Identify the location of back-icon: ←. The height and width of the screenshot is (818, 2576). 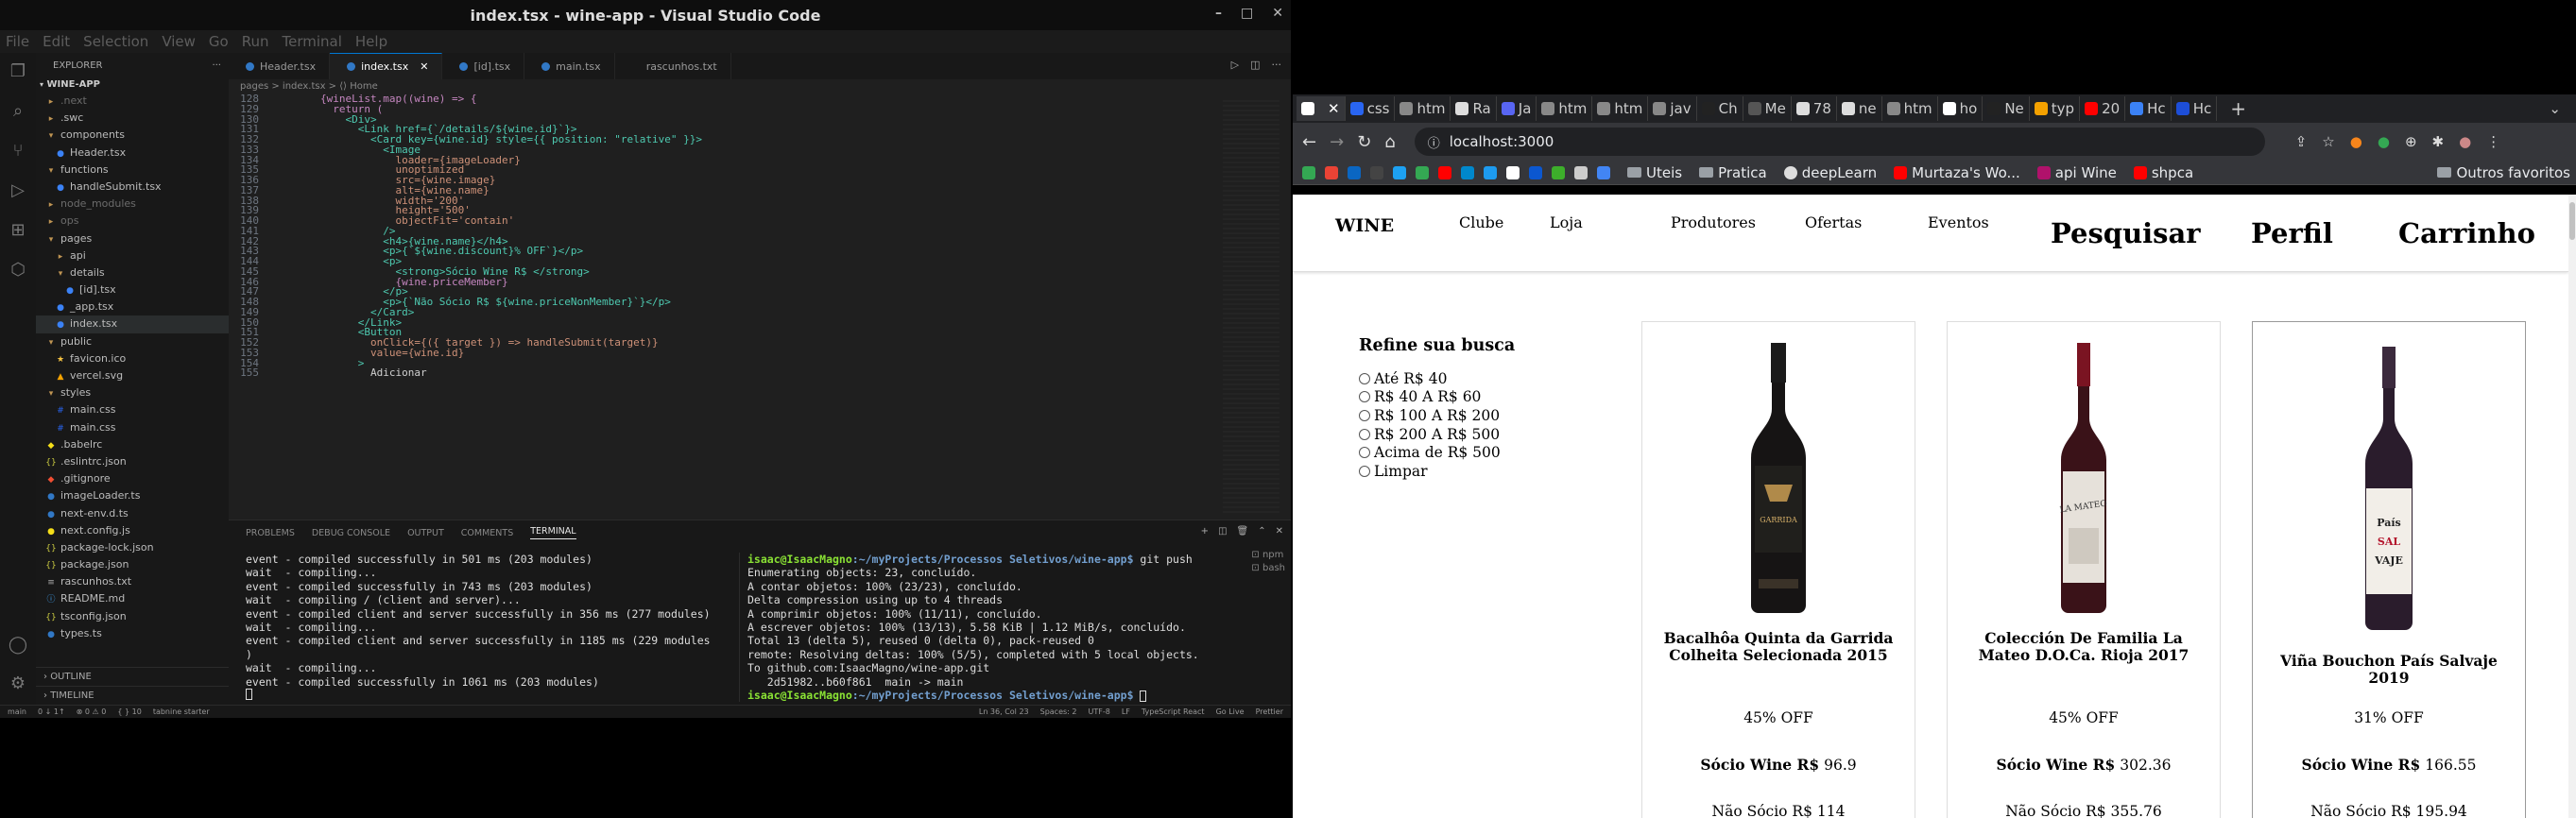
(1309, 142).